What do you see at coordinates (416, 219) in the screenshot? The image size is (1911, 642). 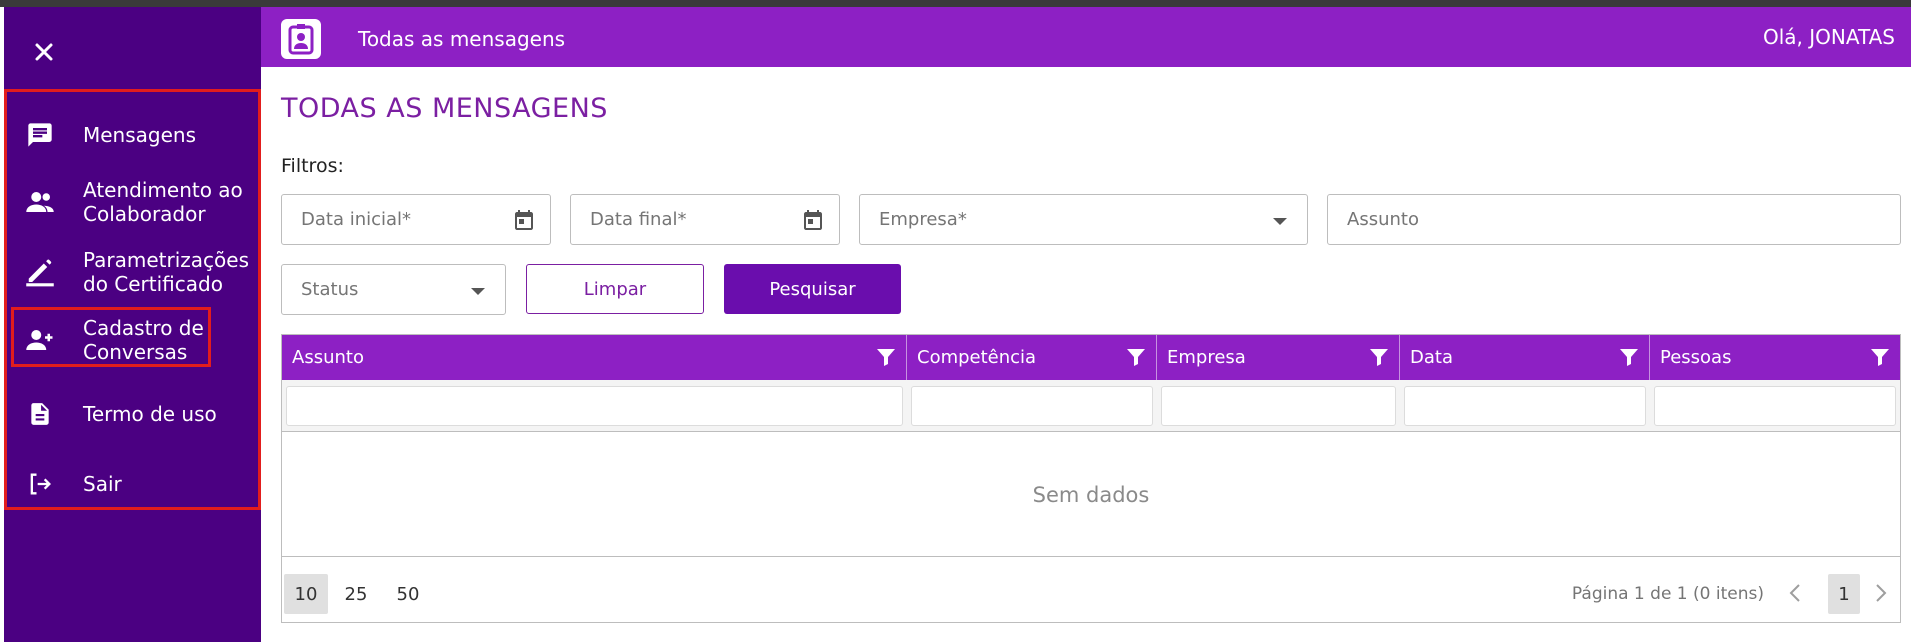 I see `start-date-field: Data inicial*` at bounding box center [416, 219].